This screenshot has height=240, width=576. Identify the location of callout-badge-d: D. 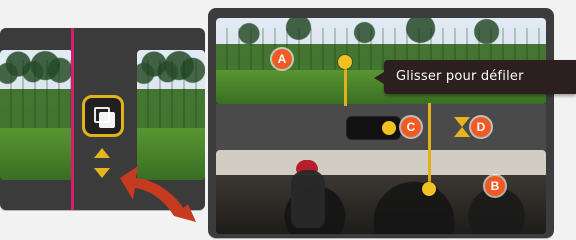
(481, 127).